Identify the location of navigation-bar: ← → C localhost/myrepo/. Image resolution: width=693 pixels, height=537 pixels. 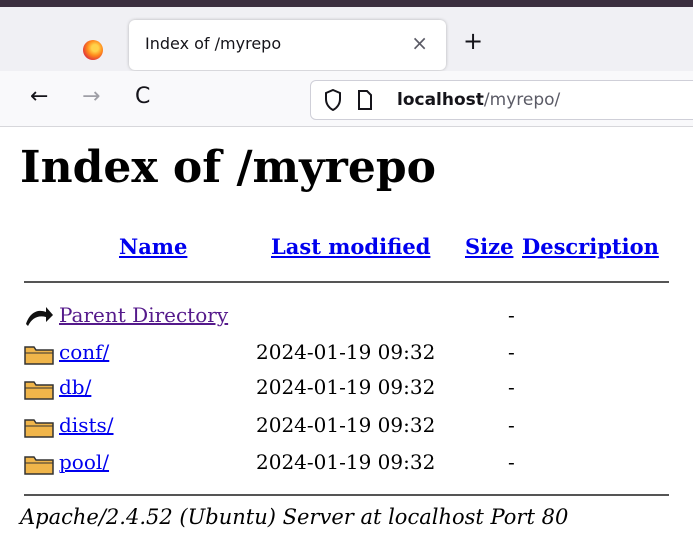
(346, 99).